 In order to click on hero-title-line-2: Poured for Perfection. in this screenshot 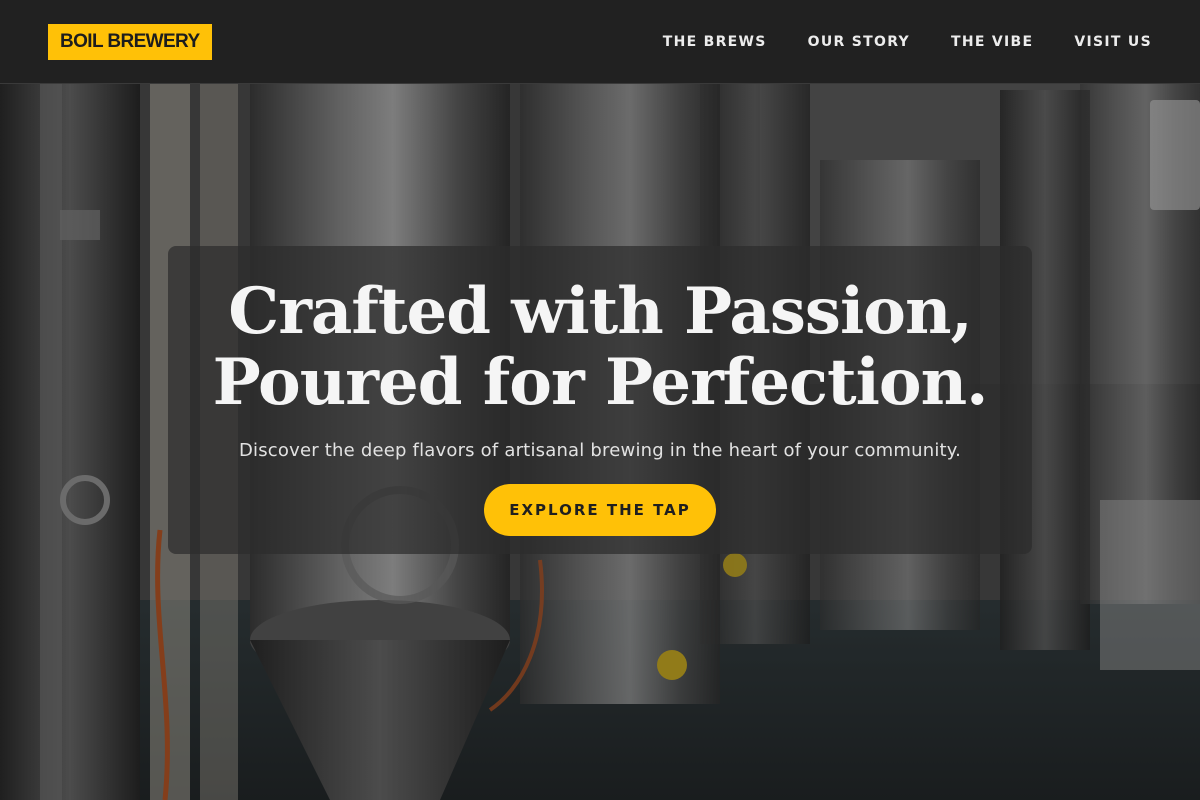, I will do `click(600, 382)`.